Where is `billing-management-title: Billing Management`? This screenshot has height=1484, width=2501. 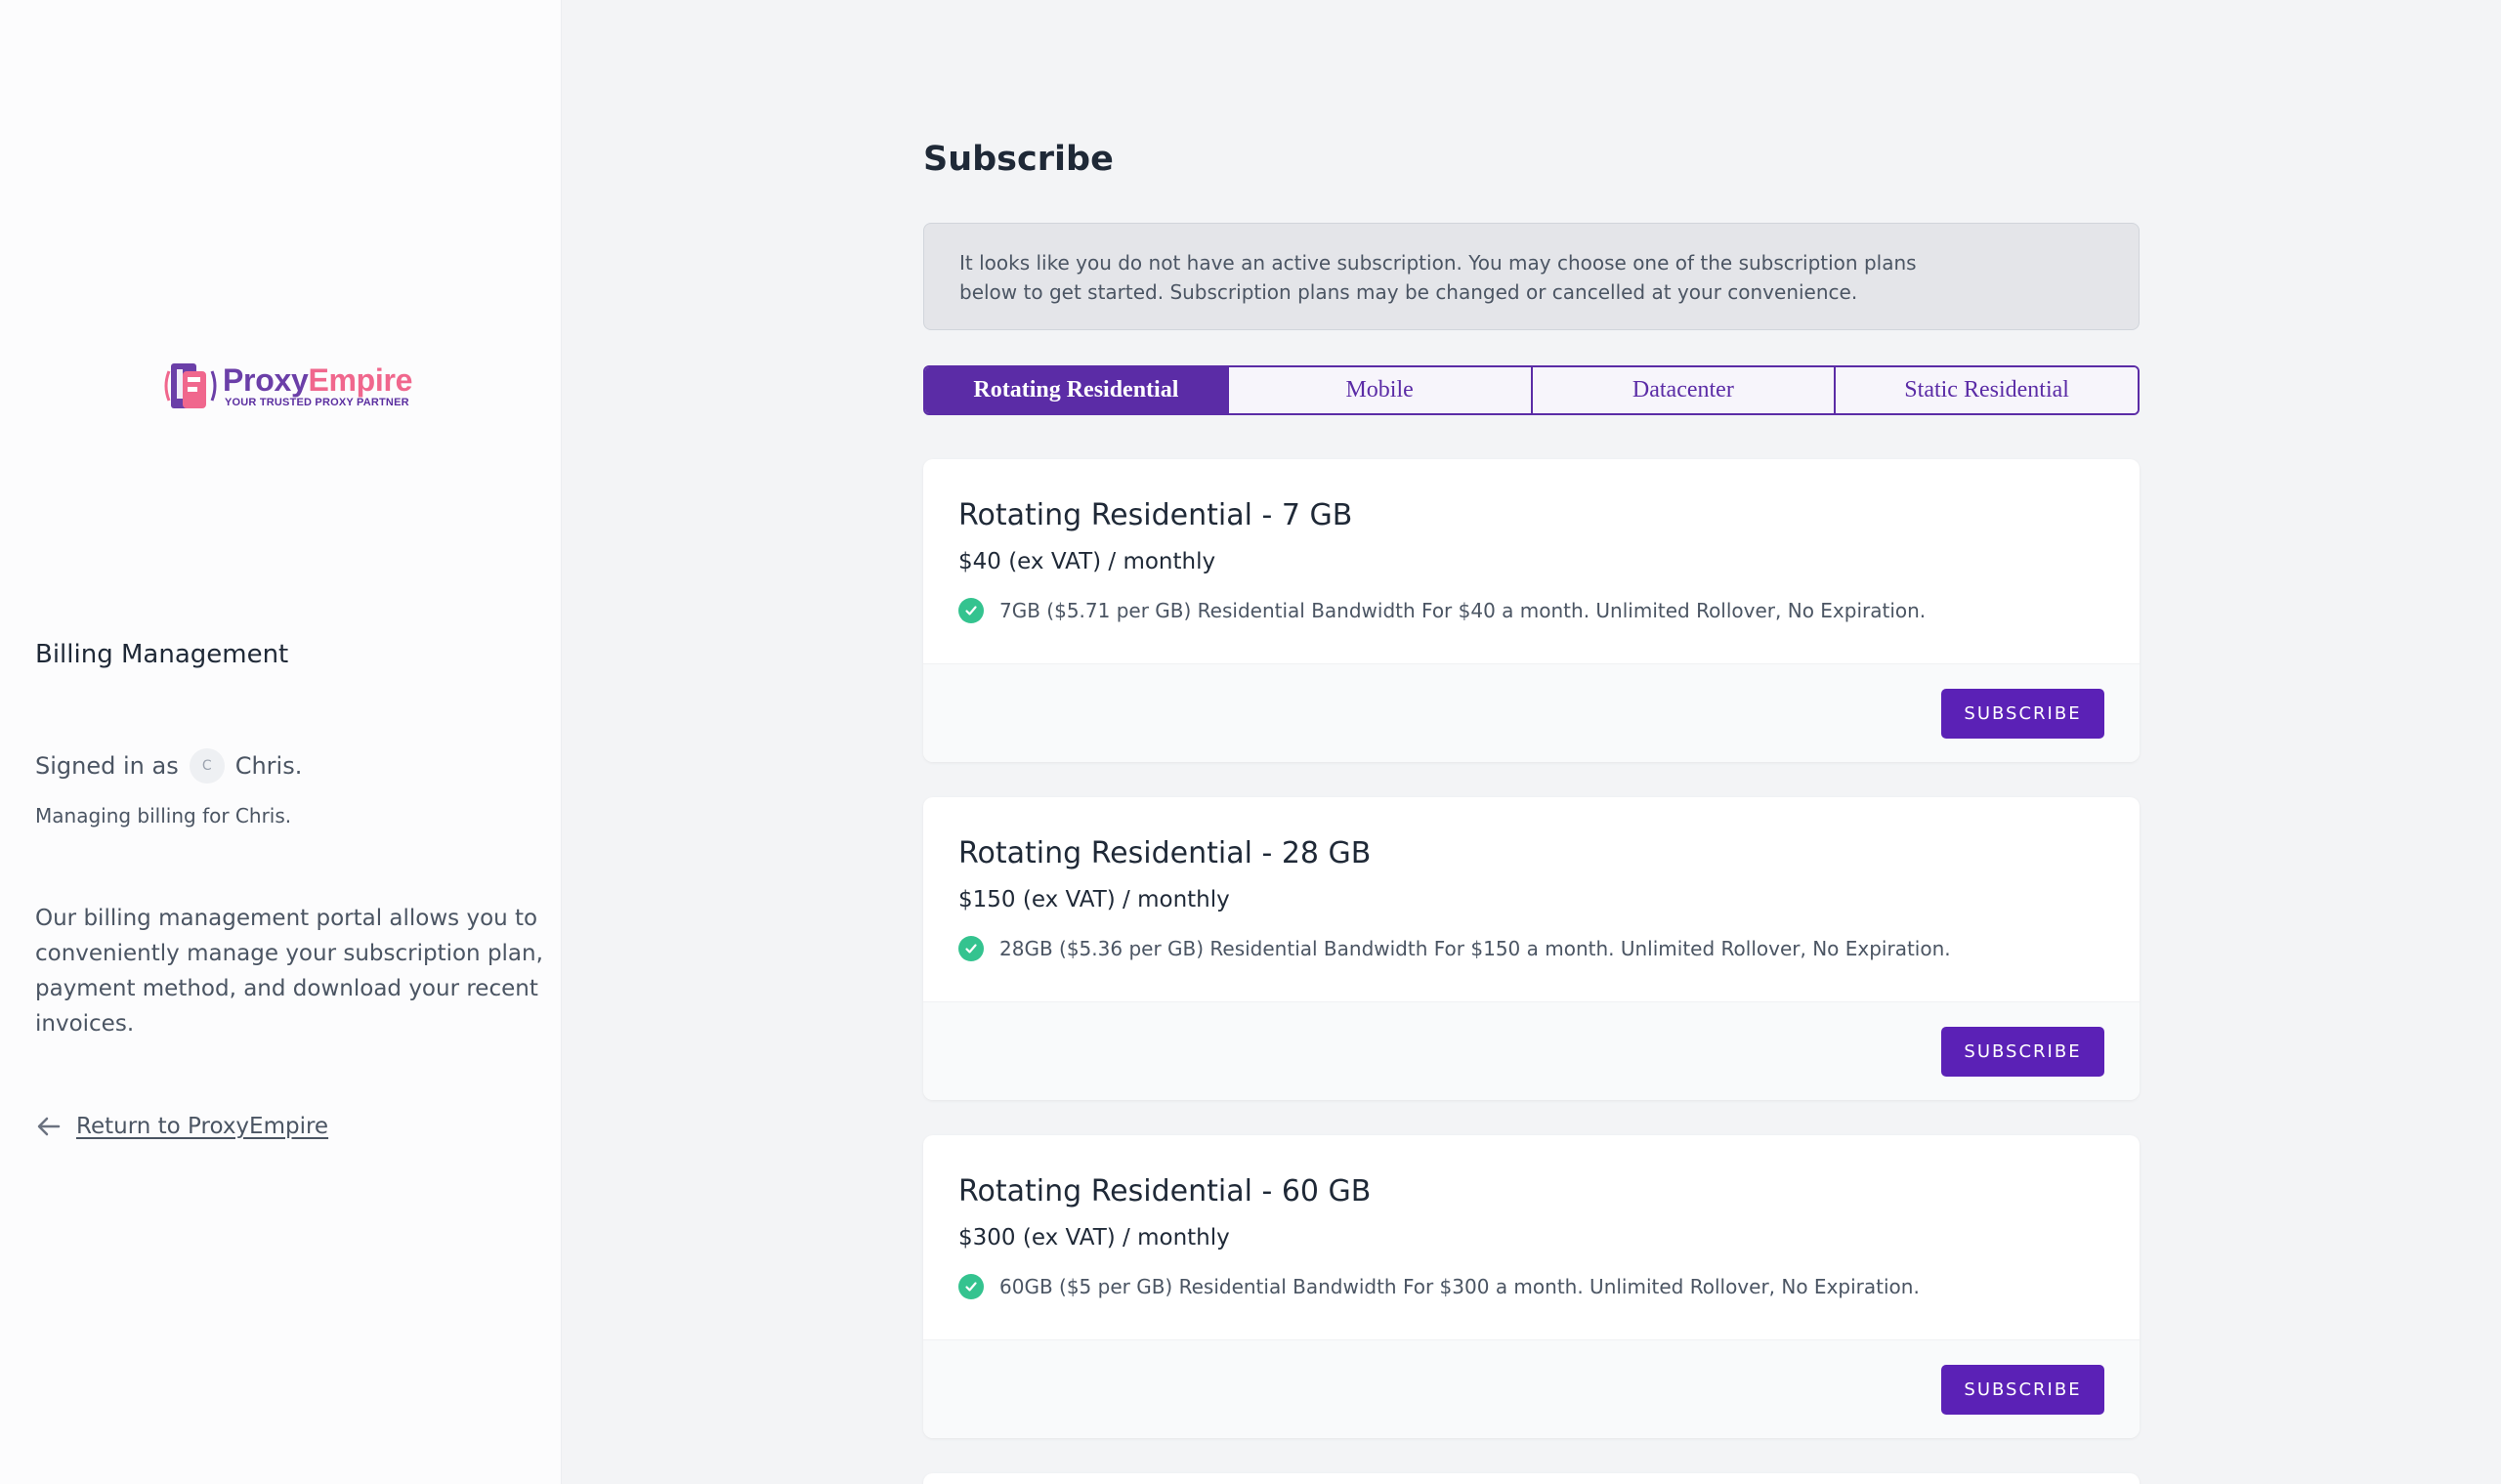
billing-management-title: Billing Management is located at coordinates (162, 654).